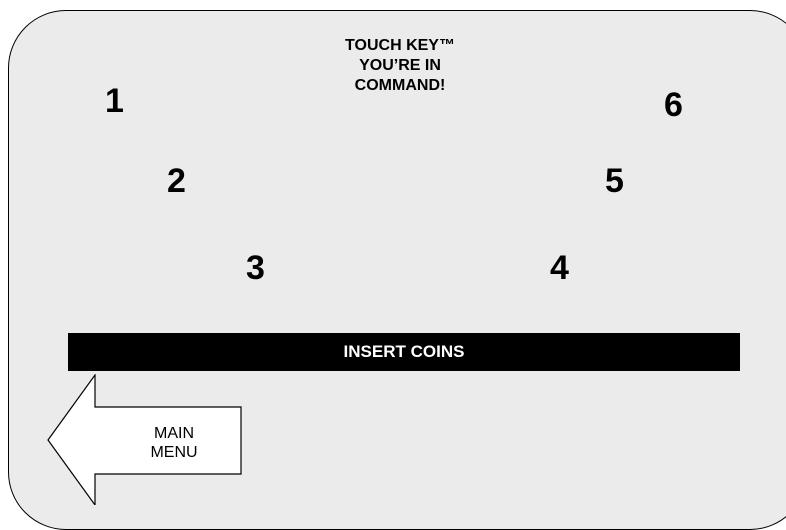 This screenshot has width=786, height=530. I want to click on insert-coins-banner: INSERT COINS, so click(404, 352).